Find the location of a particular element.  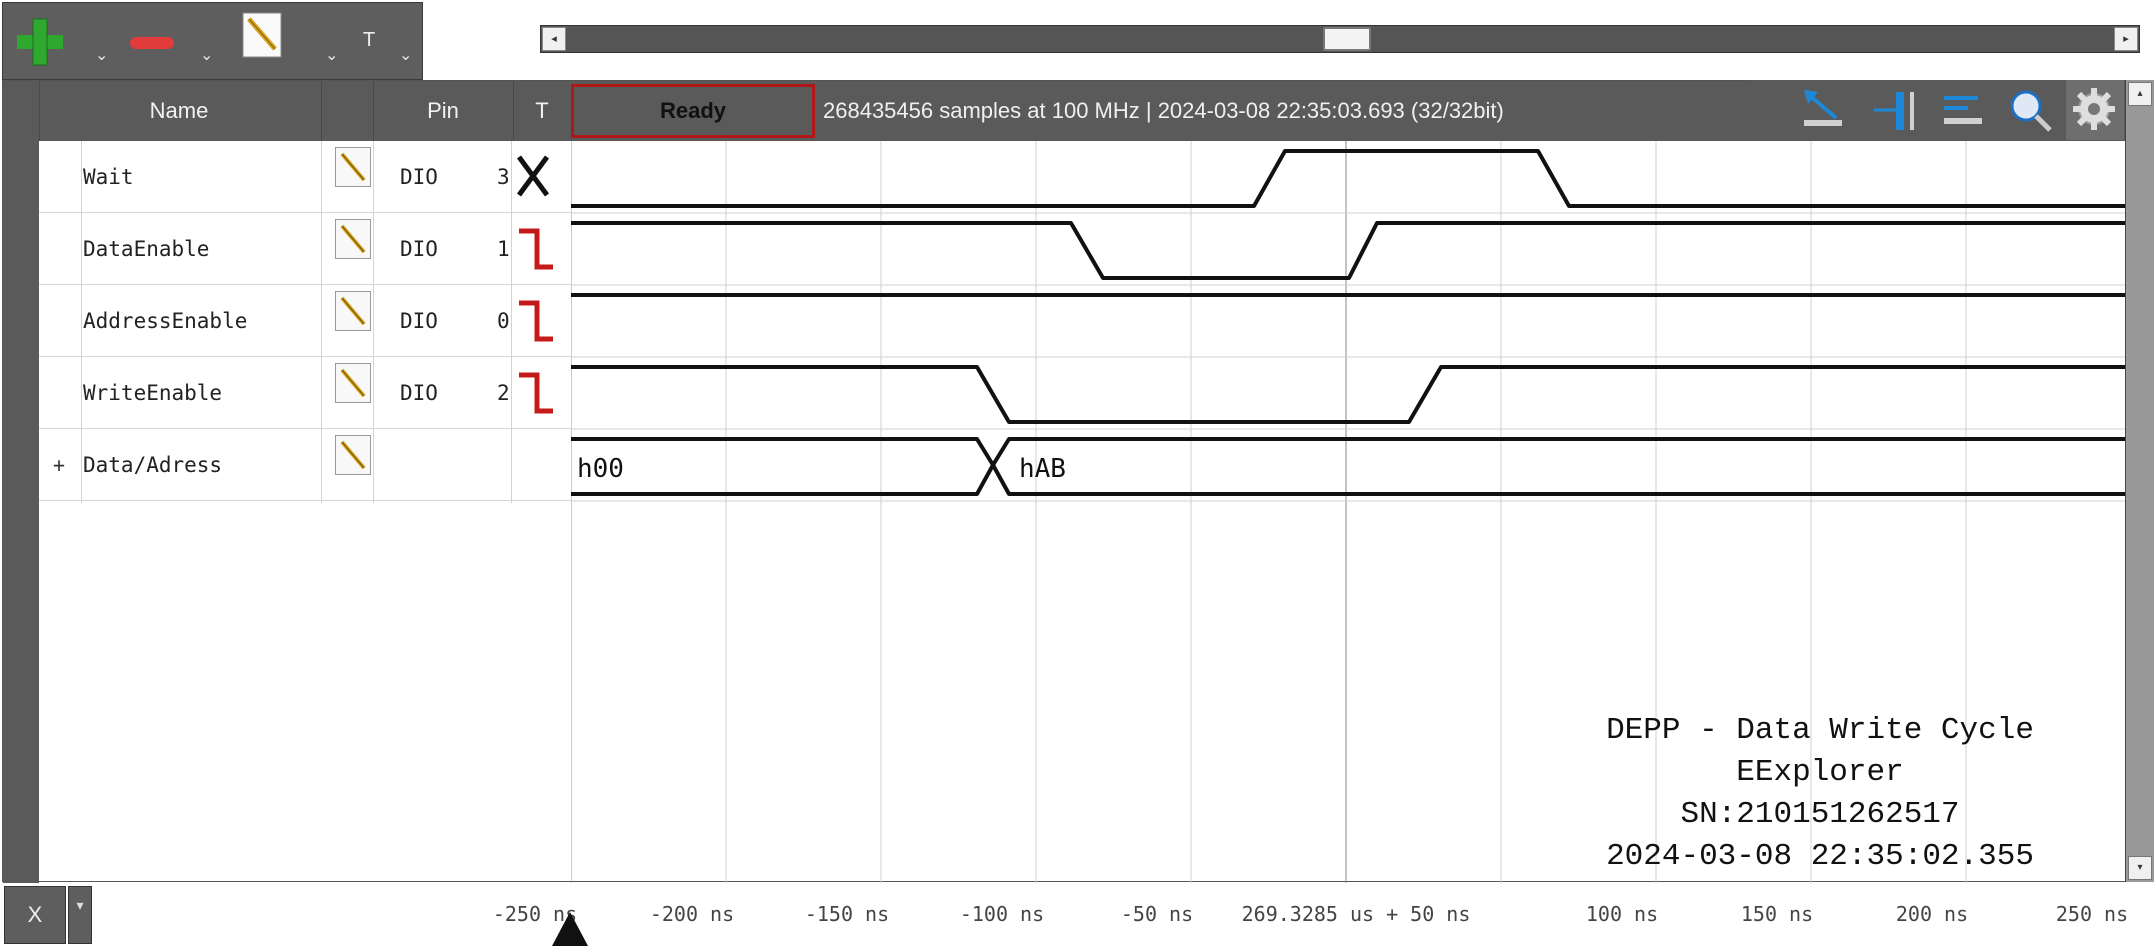

gear-icon is located at coordinates (2094, 109).